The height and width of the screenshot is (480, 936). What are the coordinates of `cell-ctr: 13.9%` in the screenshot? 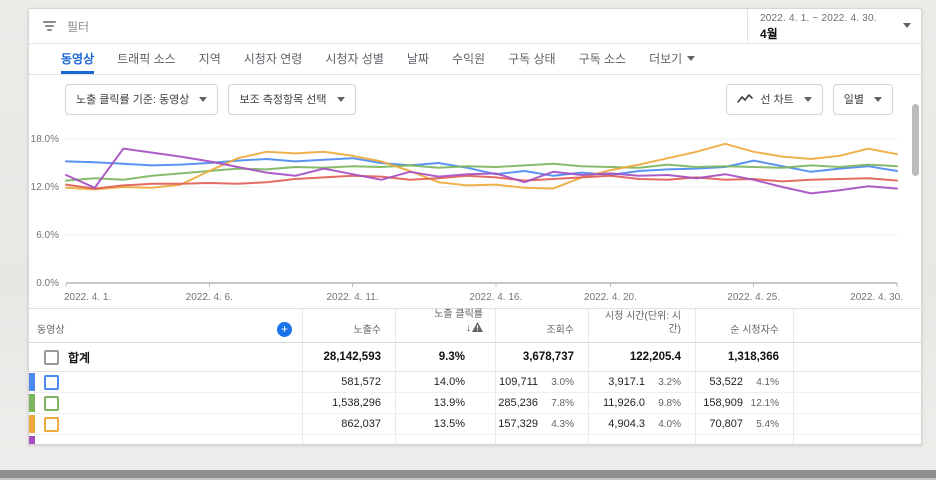 It's located at (449, 403).